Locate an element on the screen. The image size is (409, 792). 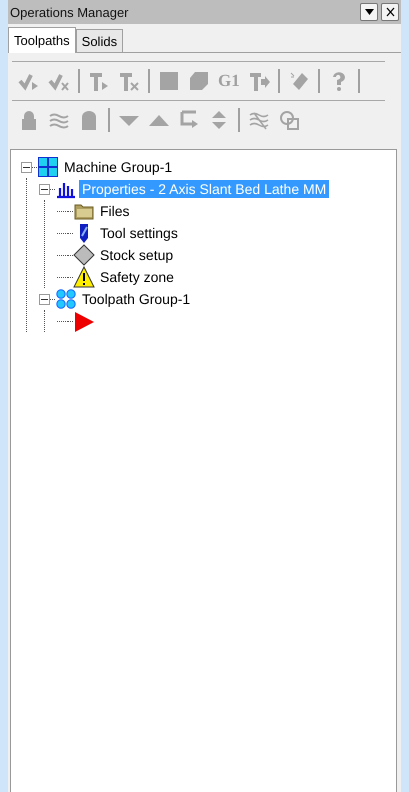
diamond-icon is located at coordinates (84, 255).